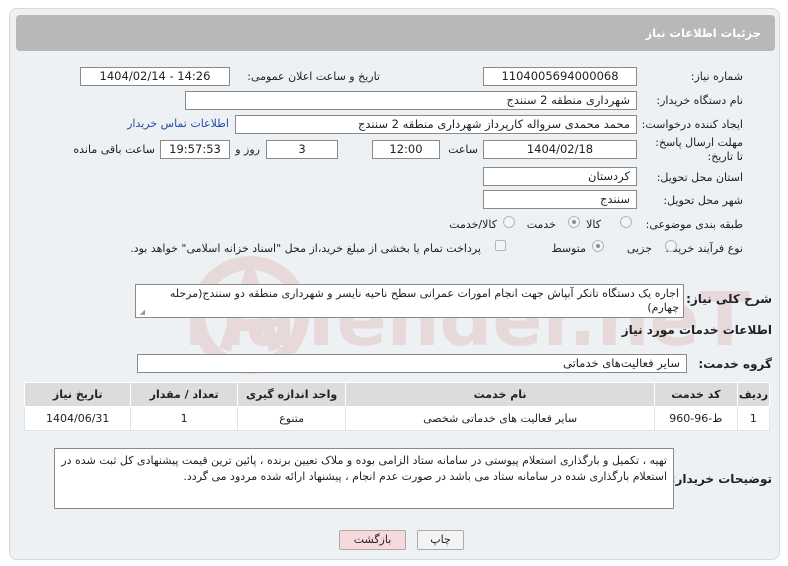 The image size is (788, 566). What do you see at coordinates (626, 222) in the screenshot?
I see `category-radio-goods` at bounding box center [626, 222].